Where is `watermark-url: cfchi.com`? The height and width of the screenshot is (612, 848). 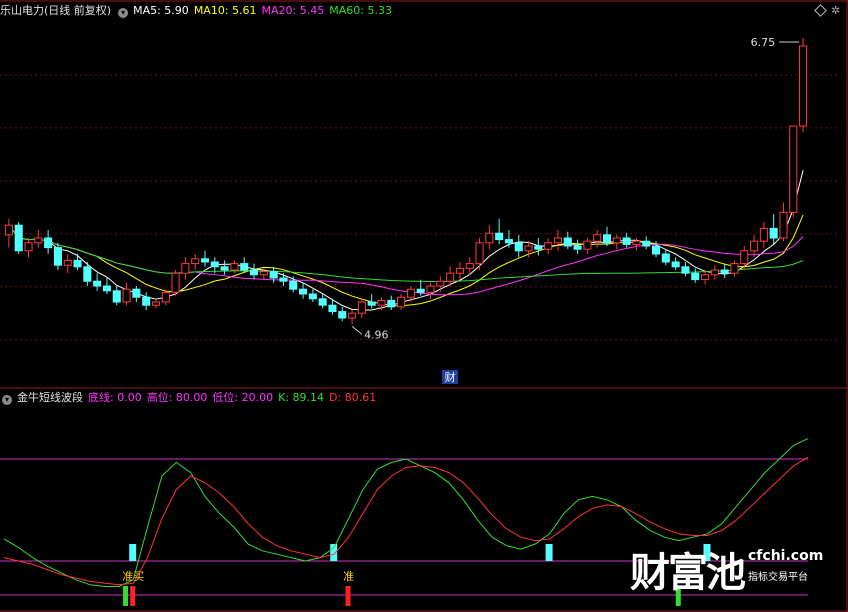 watermark-url: cfchi.com is located at coordinates (786, 556).